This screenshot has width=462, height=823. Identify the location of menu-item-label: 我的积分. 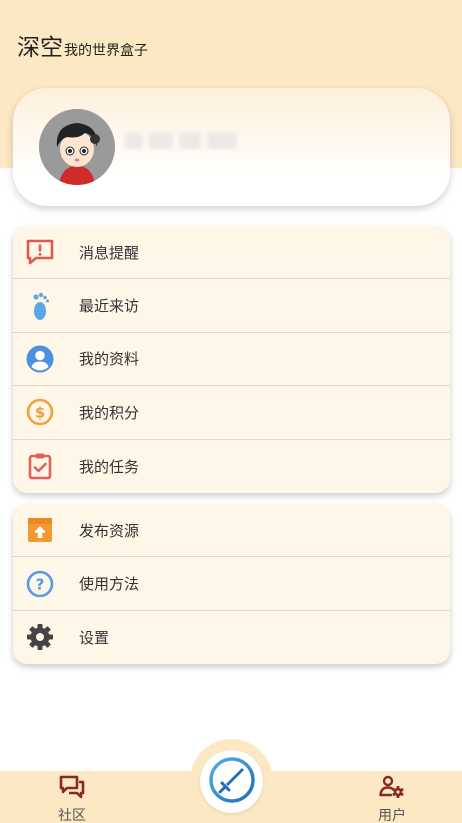
(109, 412).